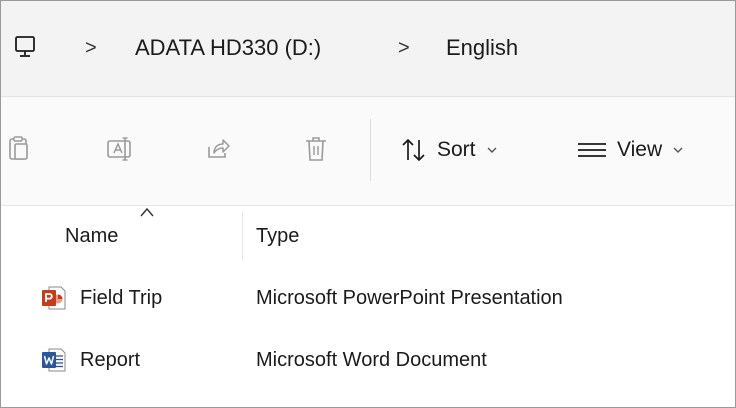  Describe the element at coordinates (277, 236) in the screenshot. I see `column-header-type: Type` at that location.